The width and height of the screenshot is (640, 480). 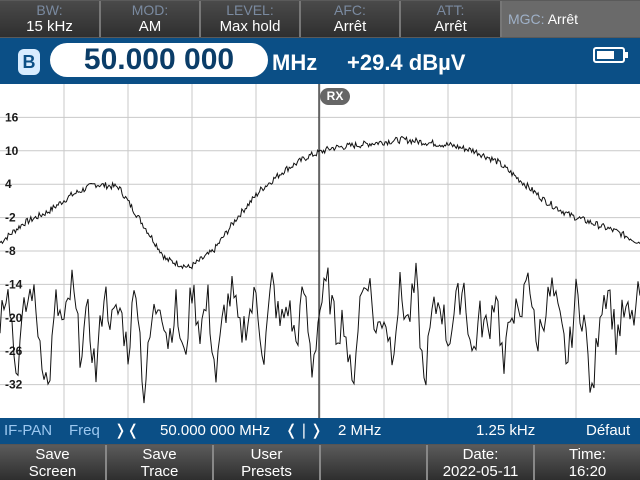 What do you see at coordinates (360, 430) in the screenshot?
I see `span-value: 2 MHz` at bounding box center [360, 430].